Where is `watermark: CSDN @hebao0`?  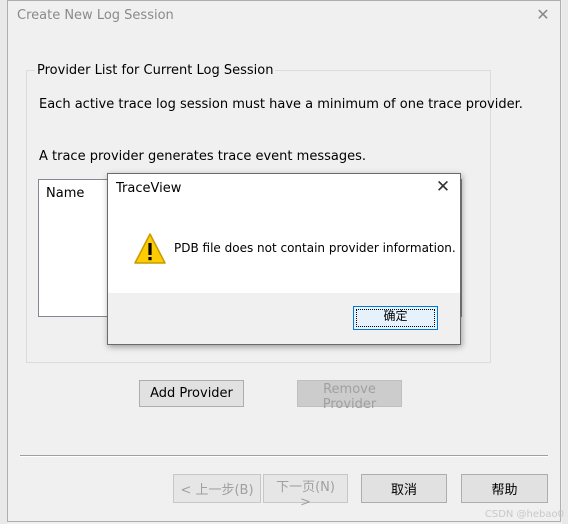
watermark: CSDN @hebao0 is located at coordinates (524, 514).